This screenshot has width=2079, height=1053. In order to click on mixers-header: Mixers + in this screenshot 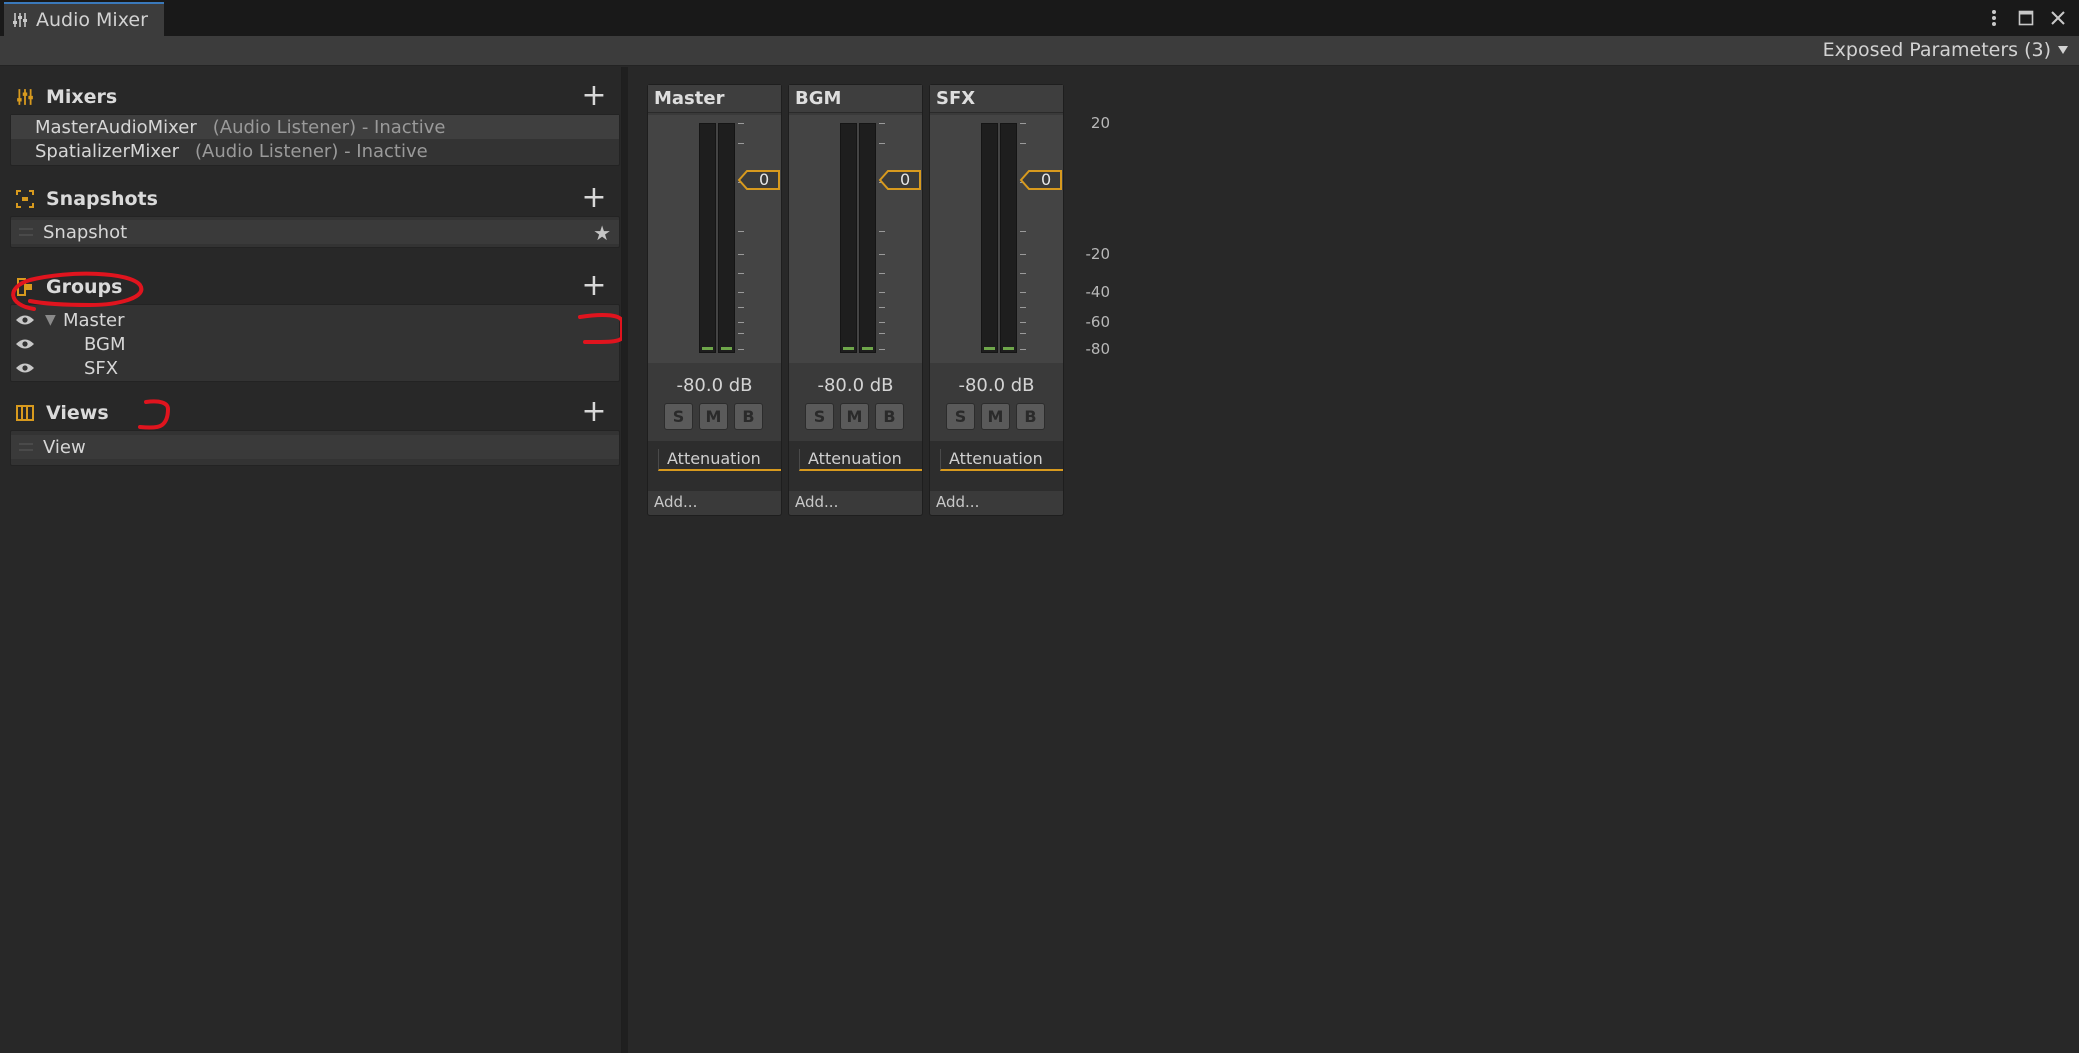, I will do `click(315, 97)`.